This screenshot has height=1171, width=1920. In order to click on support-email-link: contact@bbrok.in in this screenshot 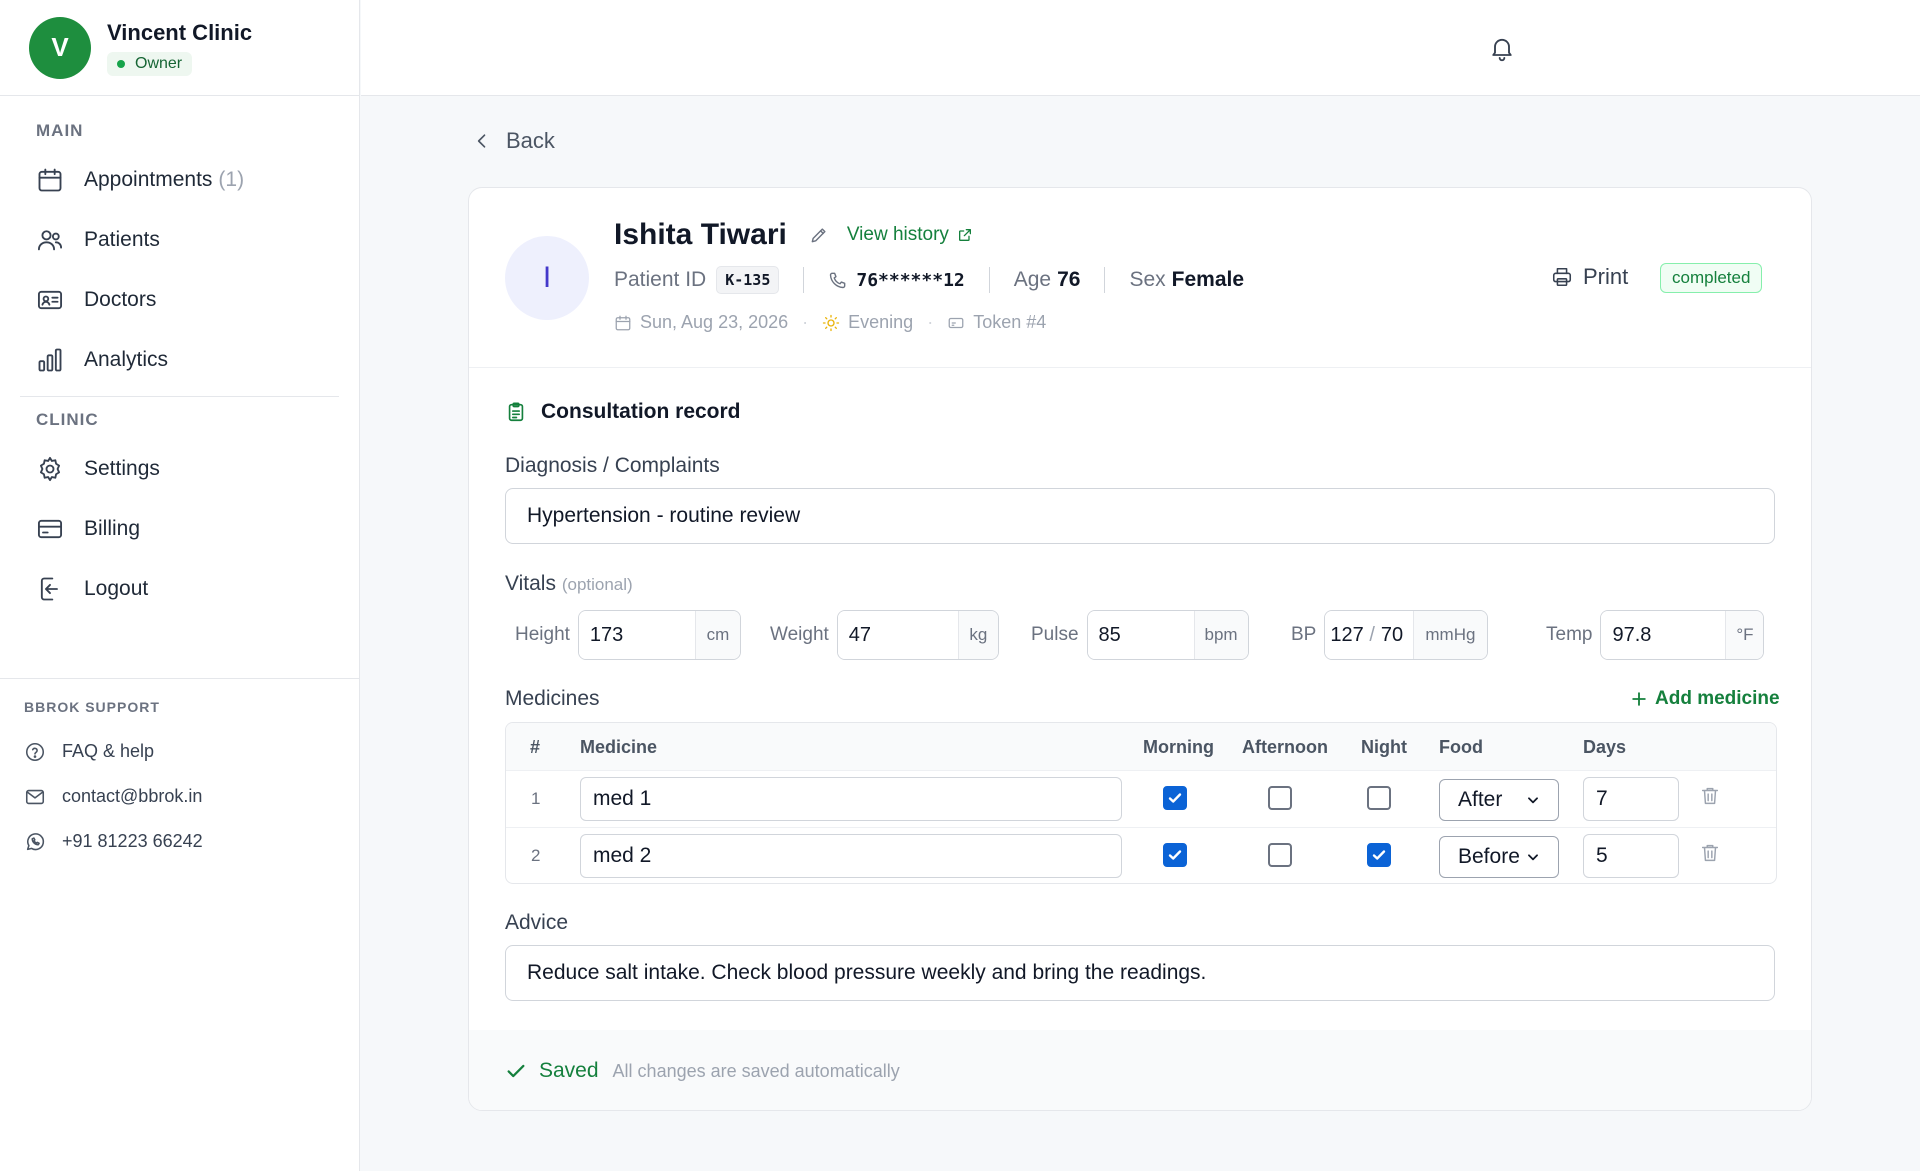, I will do `click(192, 796)`.